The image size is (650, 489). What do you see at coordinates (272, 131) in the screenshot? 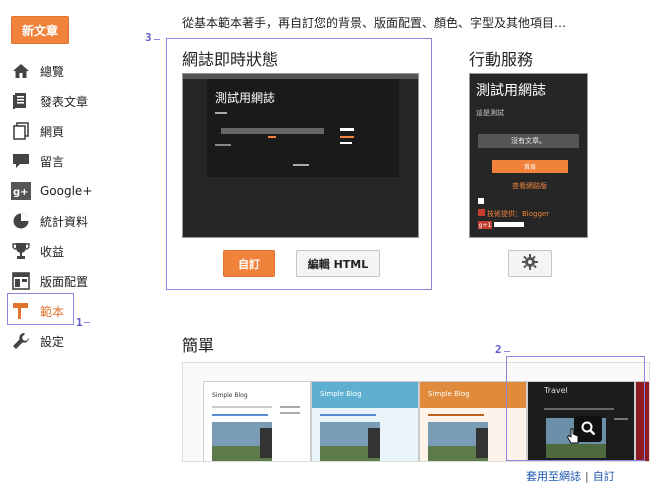
I see `thumb-bar` at bounding box center [272, 131].